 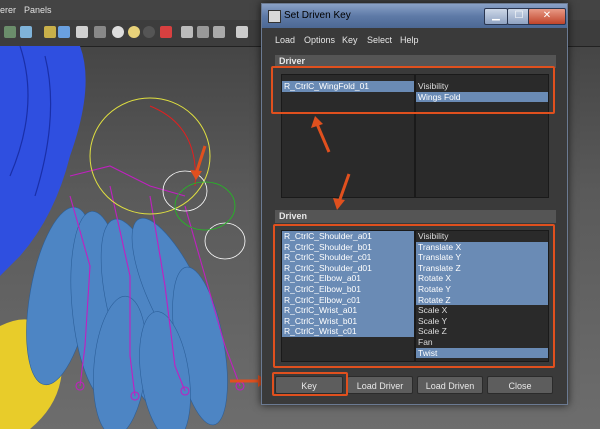 What do you see at coordinates (317, 15) in the screenshot?
I see `window-title: Set Driven Key` at bounding box center [317, 15].